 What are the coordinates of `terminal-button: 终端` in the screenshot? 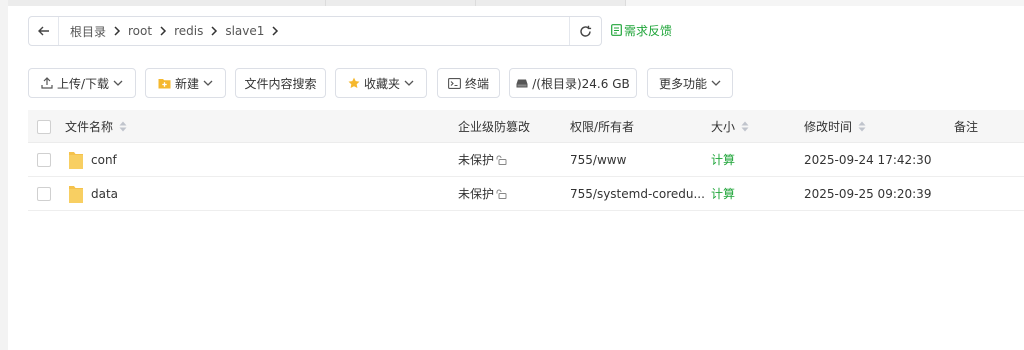 It's located at (468, 83).